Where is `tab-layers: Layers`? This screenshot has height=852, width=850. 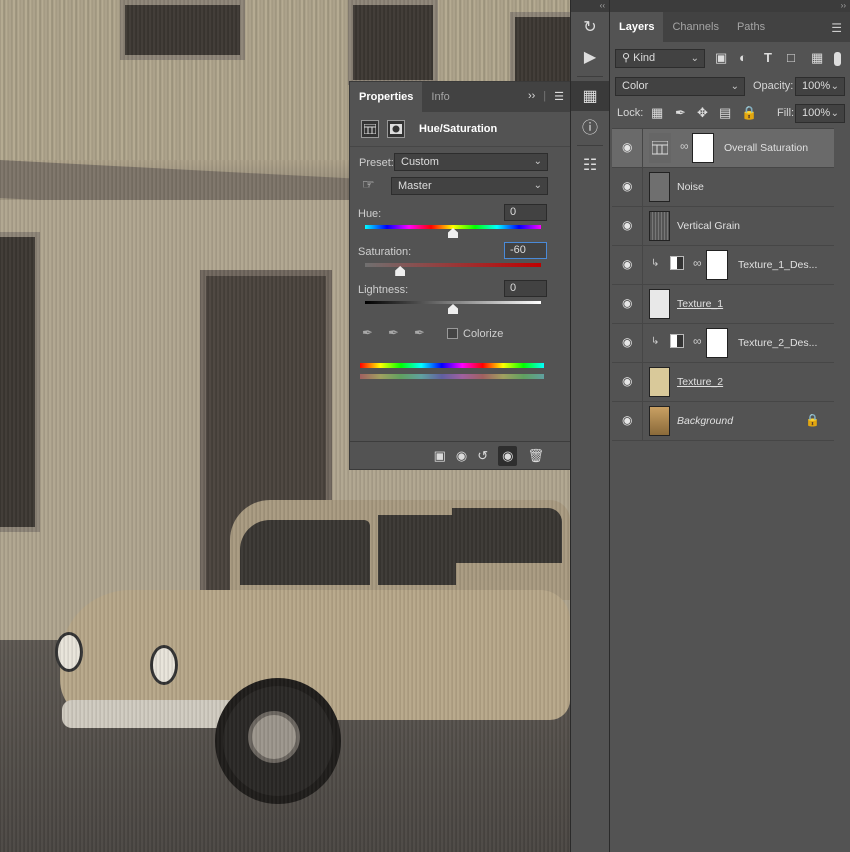 tab-layers: Layers is located at coordinates (637, 27).